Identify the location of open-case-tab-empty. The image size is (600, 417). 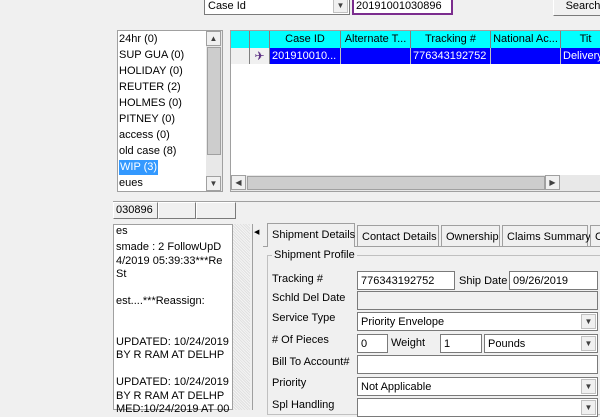
(177, 210).